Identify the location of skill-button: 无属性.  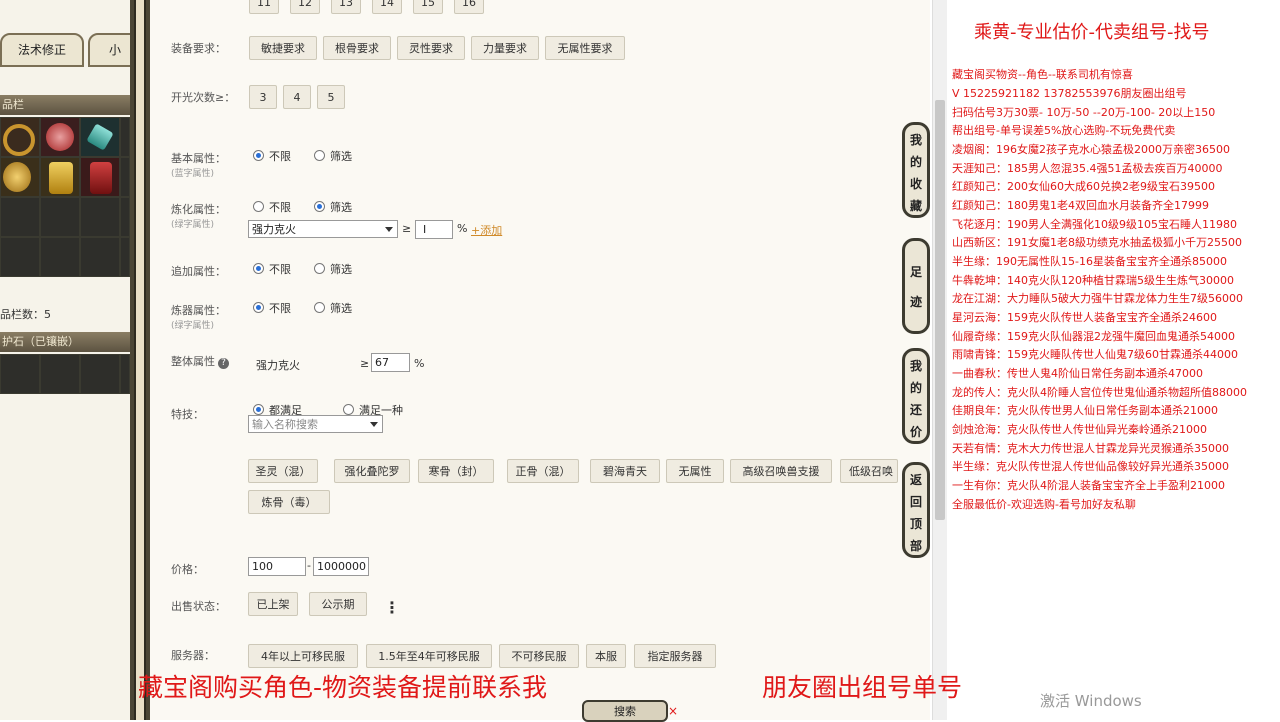
(695, 471).